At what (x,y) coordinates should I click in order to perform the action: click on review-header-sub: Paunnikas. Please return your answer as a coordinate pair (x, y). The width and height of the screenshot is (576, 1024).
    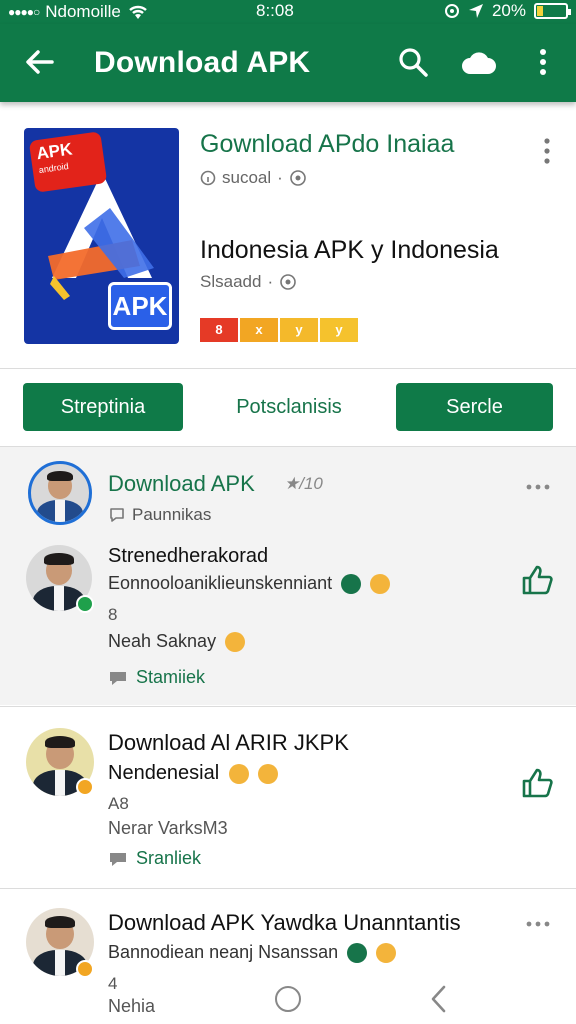
    Looking at the image, I should click on (159, 515).